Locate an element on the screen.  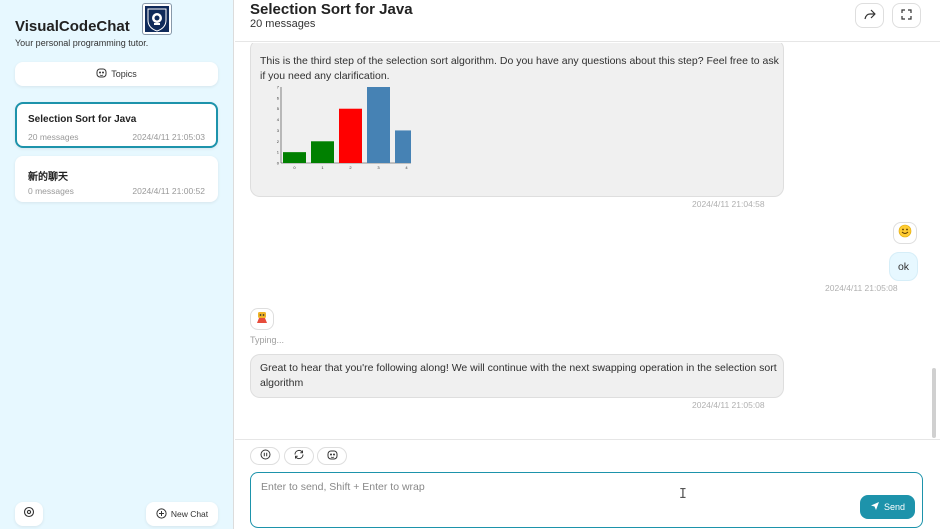
chat-item-time: 2024/4/11 21:00:52 is located at coordinates (168, 191).